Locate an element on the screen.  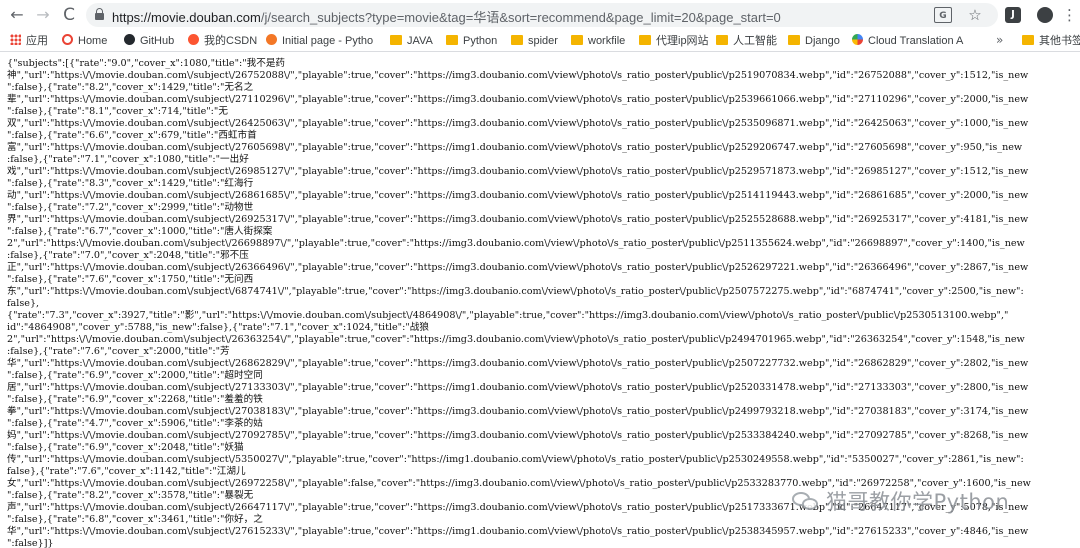
profile-avatar-icon is located at coordinates (1045, 15).